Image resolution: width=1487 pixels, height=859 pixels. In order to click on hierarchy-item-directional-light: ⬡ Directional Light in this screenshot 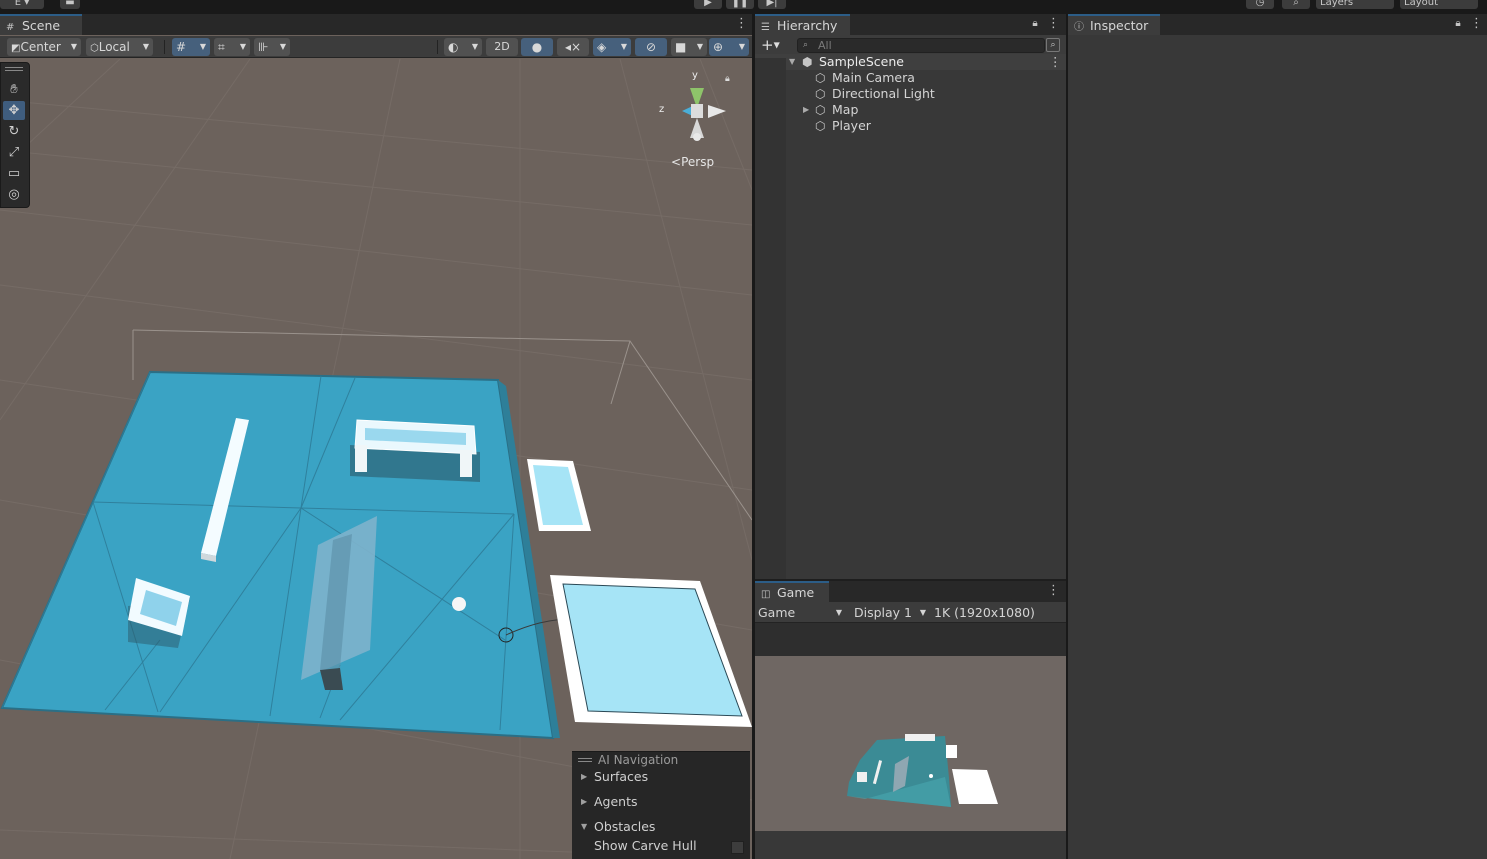, I will do `click(910, 94)`.